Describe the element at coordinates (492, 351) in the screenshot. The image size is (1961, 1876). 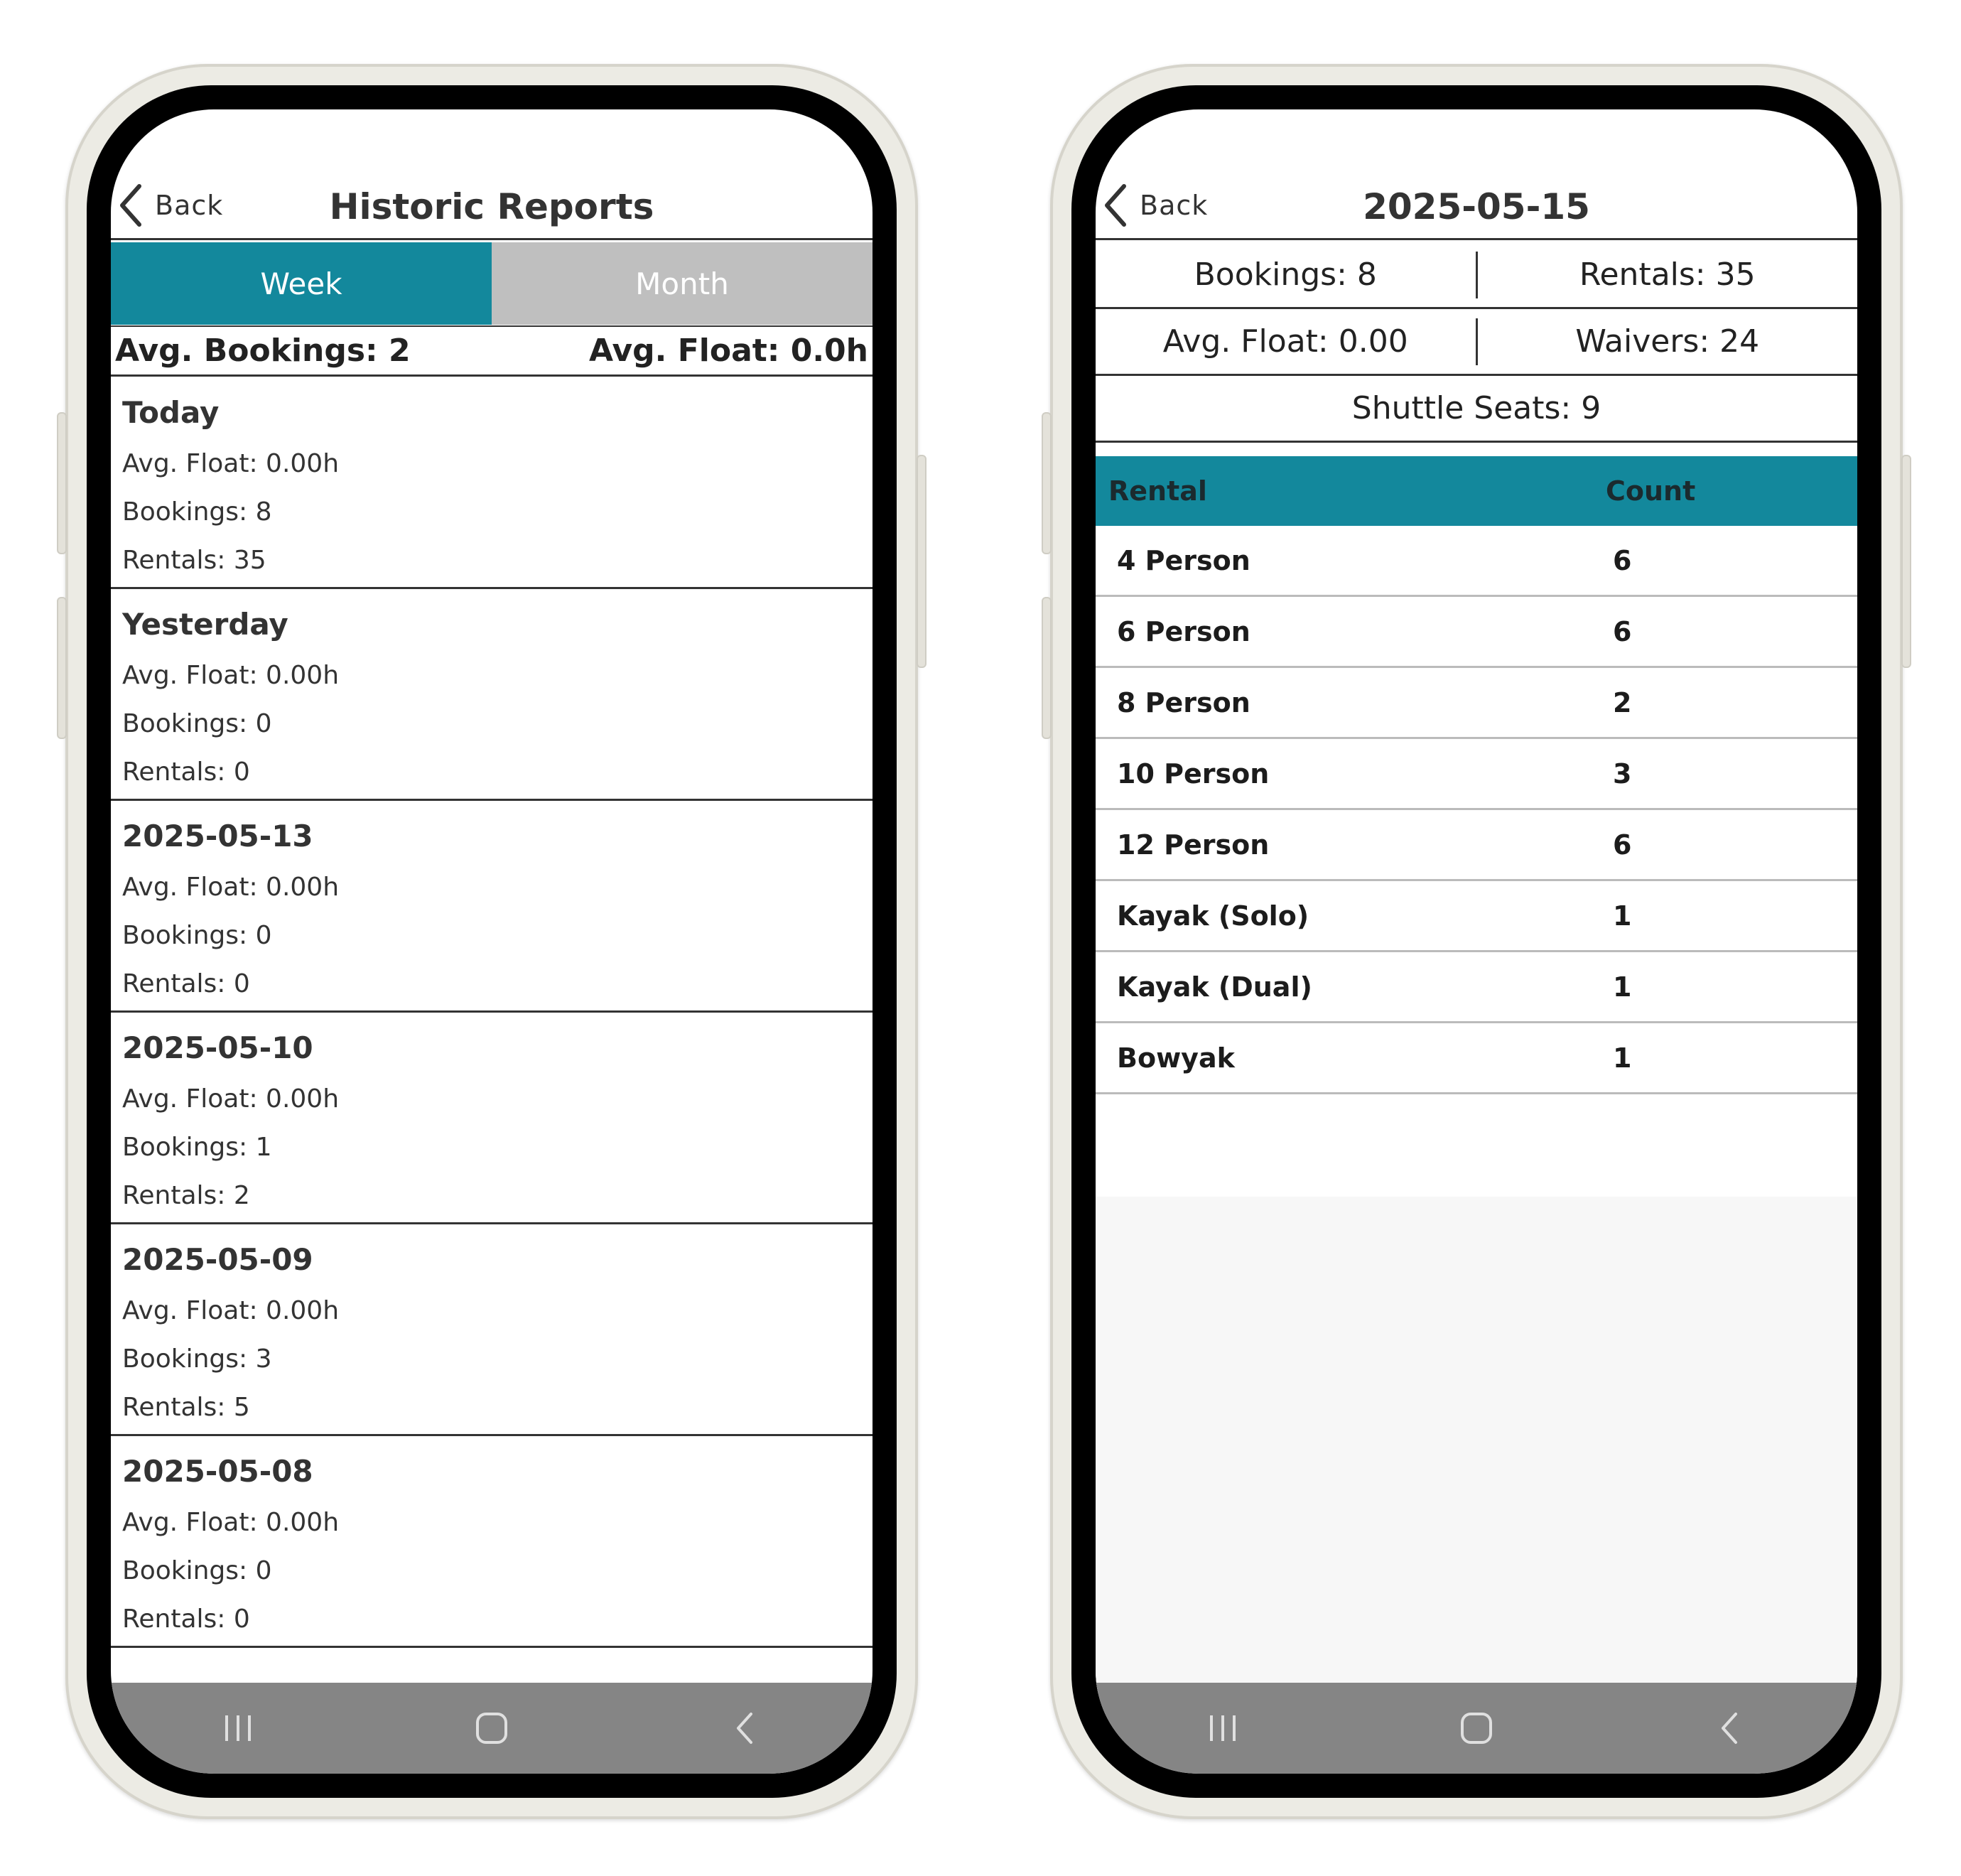
I see `summary-bar: Avg. Bookings: 2 Avg. Float: 0.0h` at that location.